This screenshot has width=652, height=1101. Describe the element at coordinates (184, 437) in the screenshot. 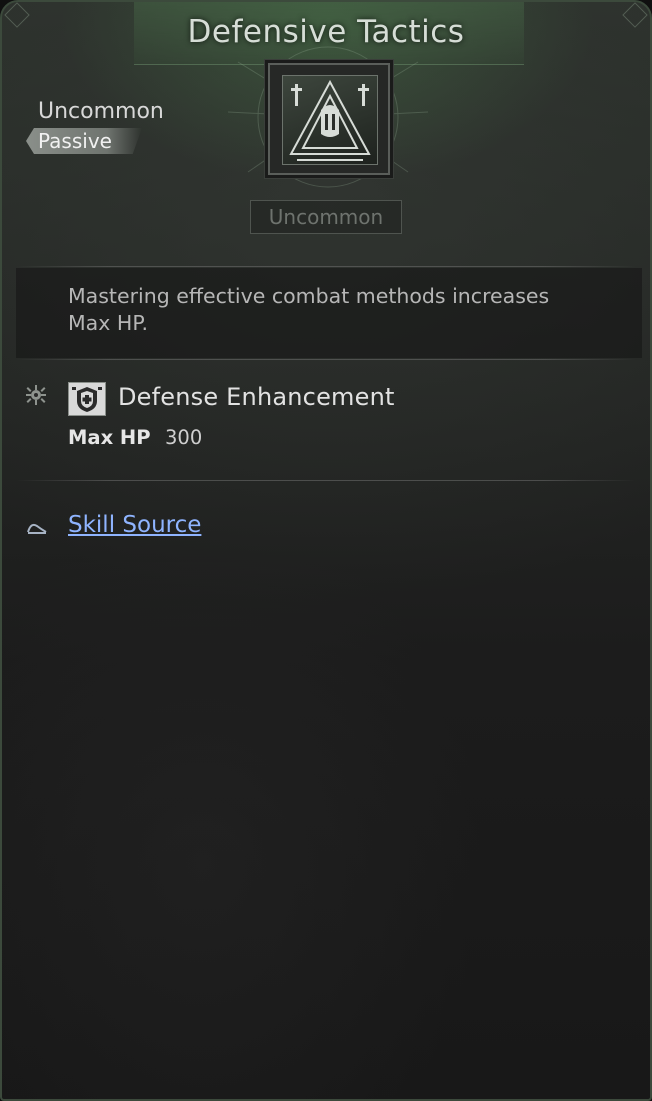

I see `stat-value: 300` at that location.